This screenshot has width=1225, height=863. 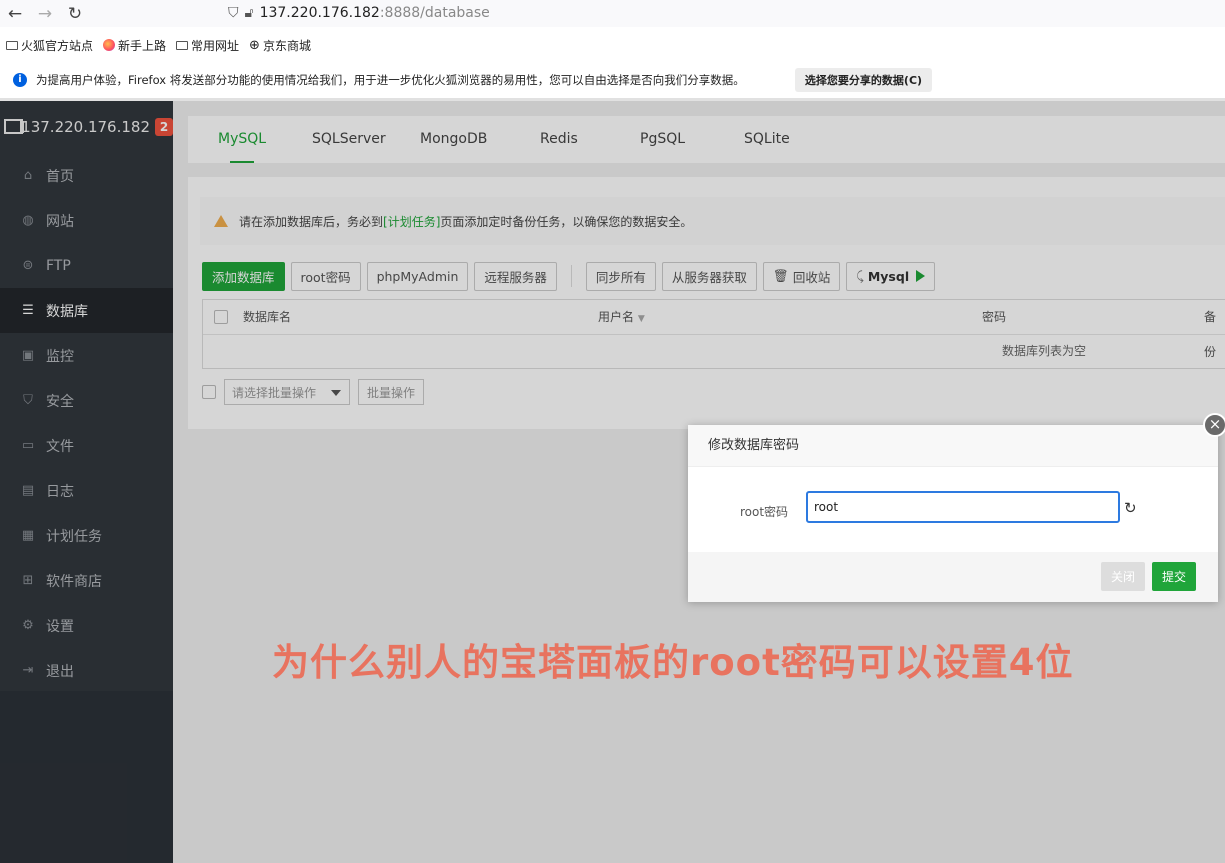 I want to click on shield-icon: ⛉, so click(x=233, y=13).